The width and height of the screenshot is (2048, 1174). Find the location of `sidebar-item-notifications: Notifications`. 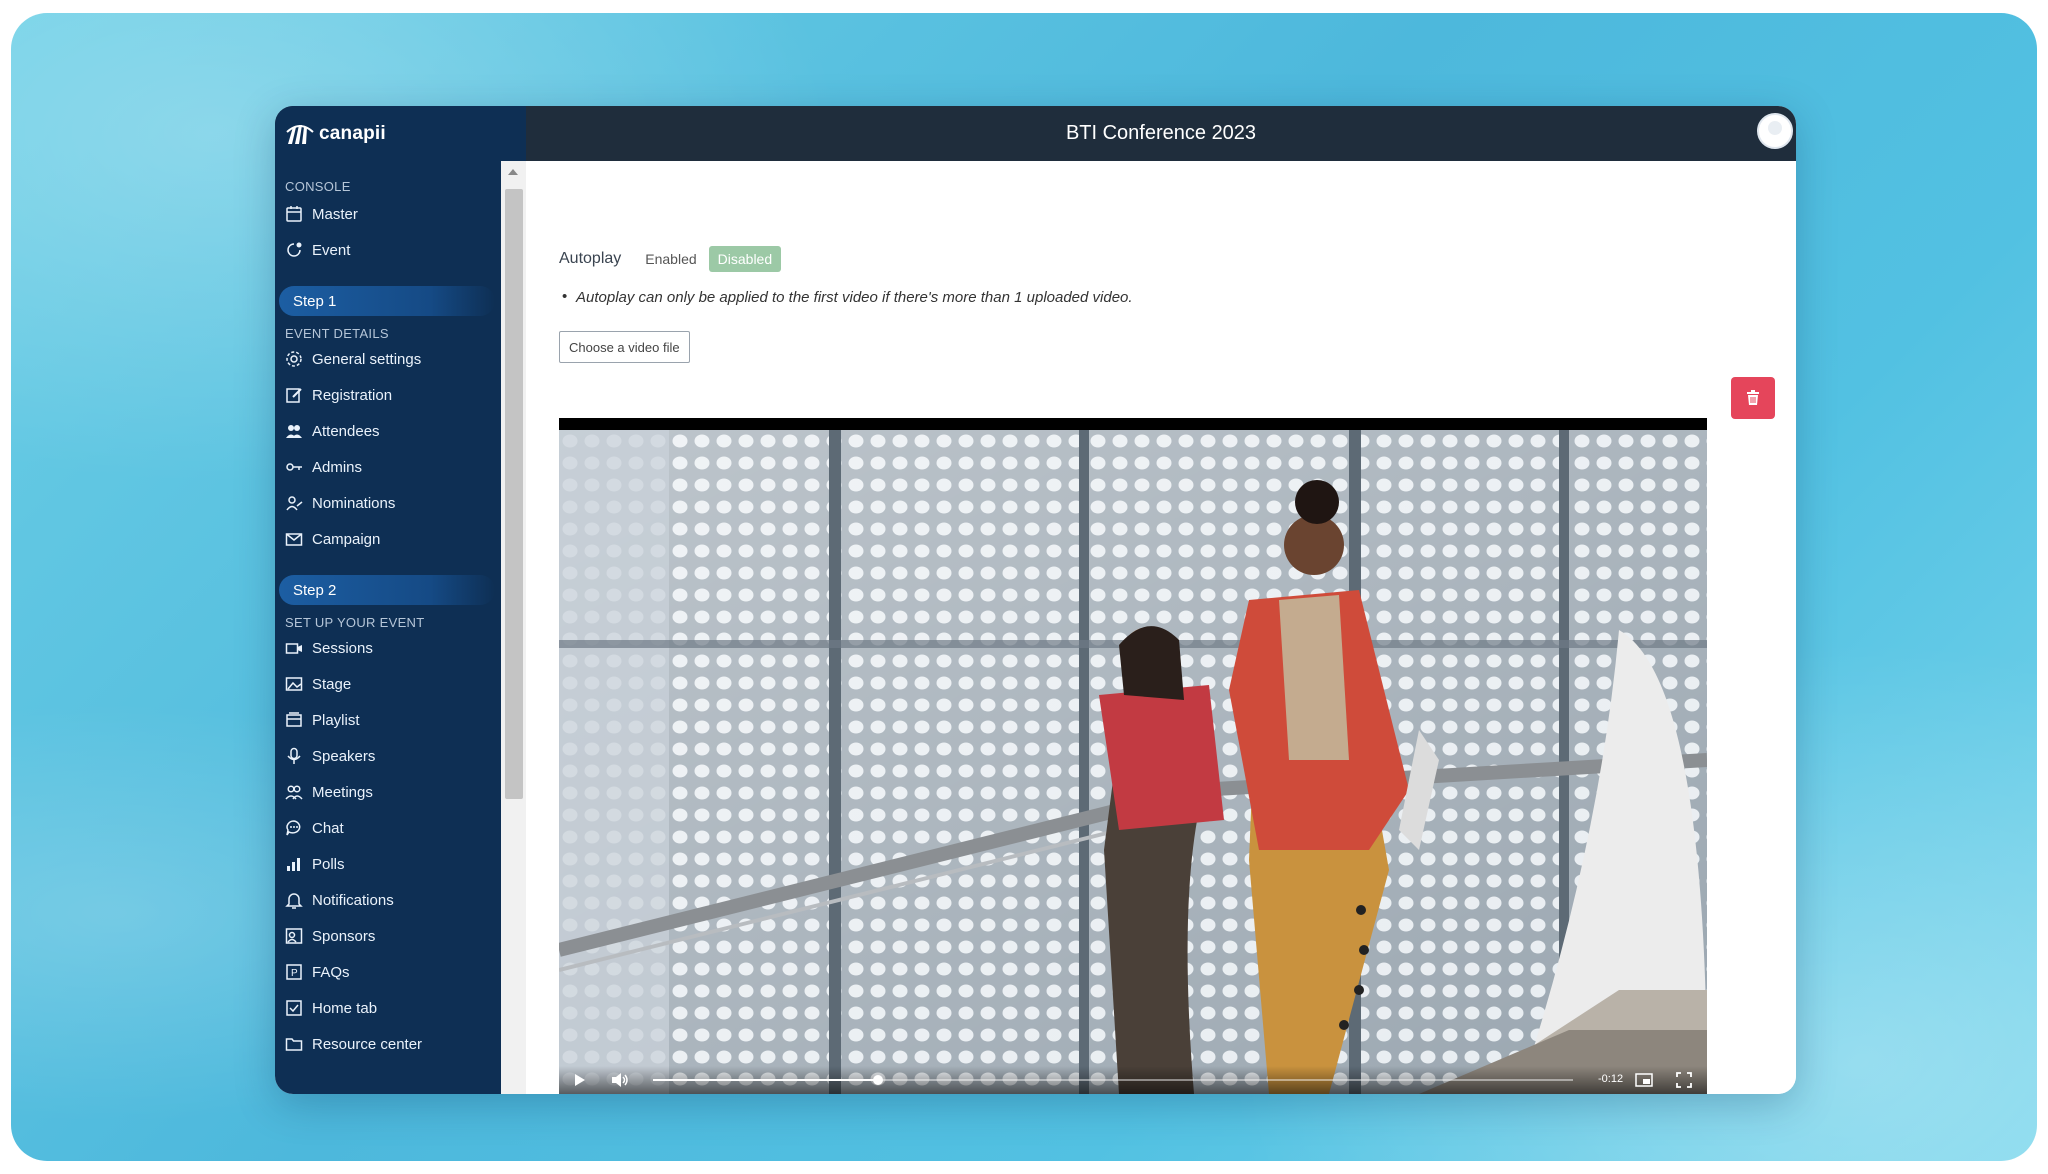

sidebar-item-notifications: Notifications is located at coordinates (388, 900).